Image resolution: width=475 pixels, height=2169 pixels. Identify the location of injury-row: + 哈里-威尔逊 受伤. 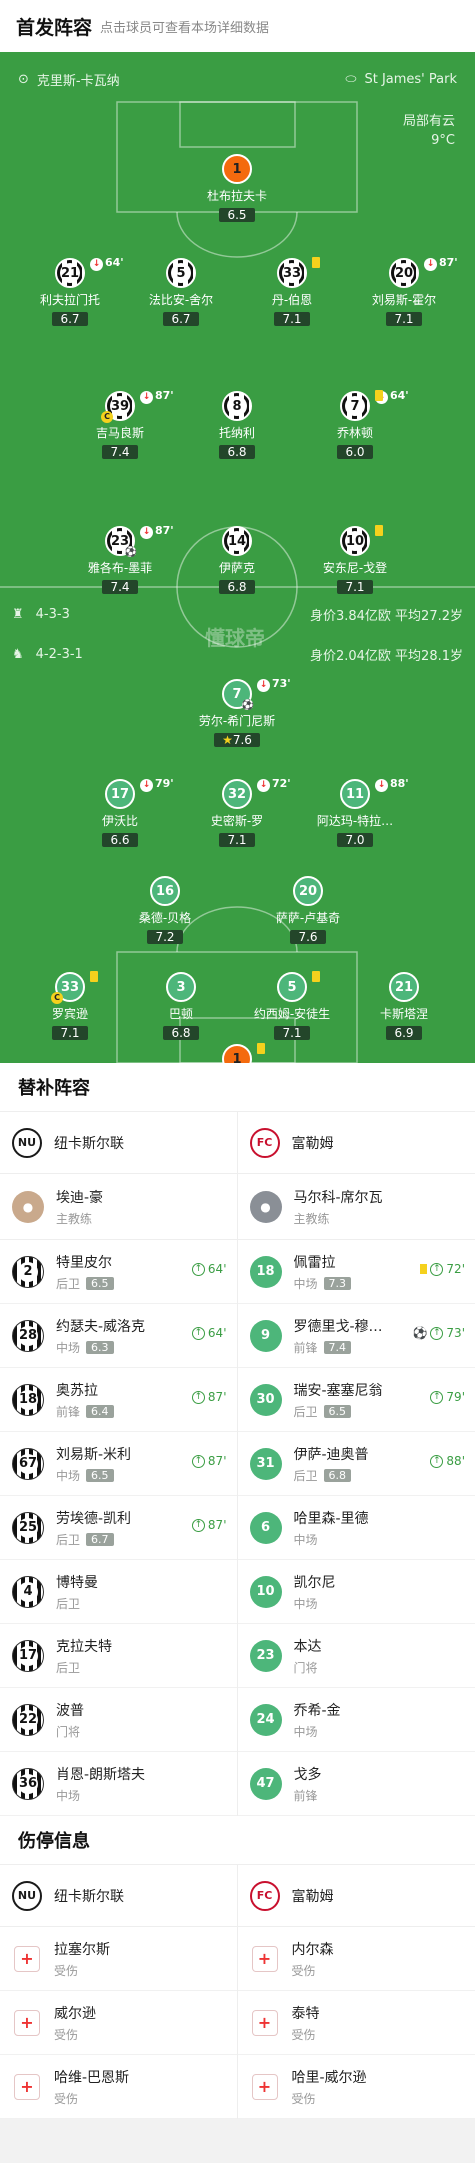
(356, 2087).